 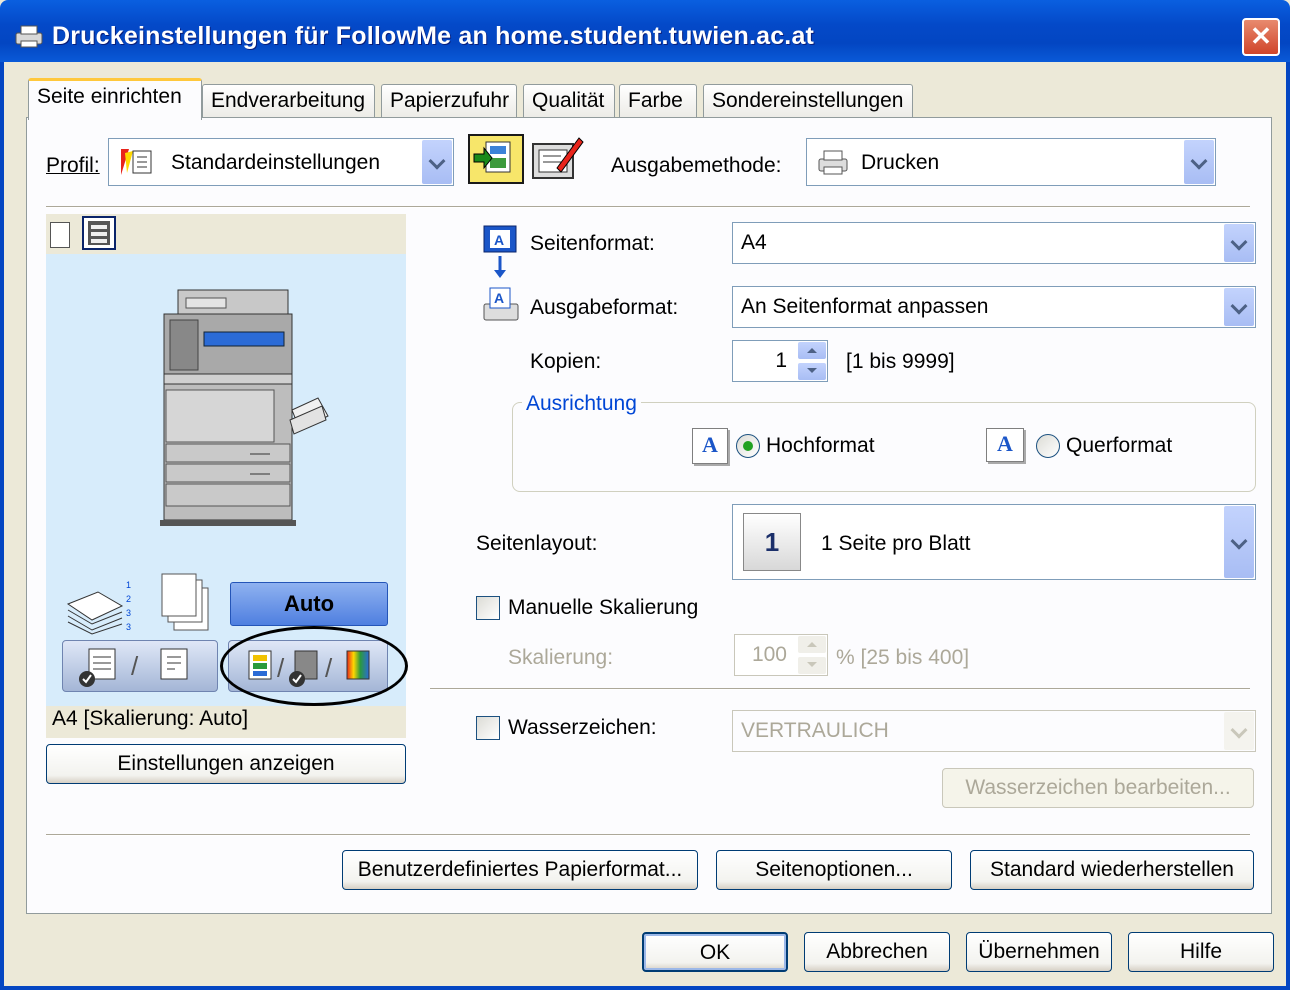 What do you see at coordinates (500, 258) in the screenshot?
I see `page-size-icon: A` at bounding box center [500, 258].